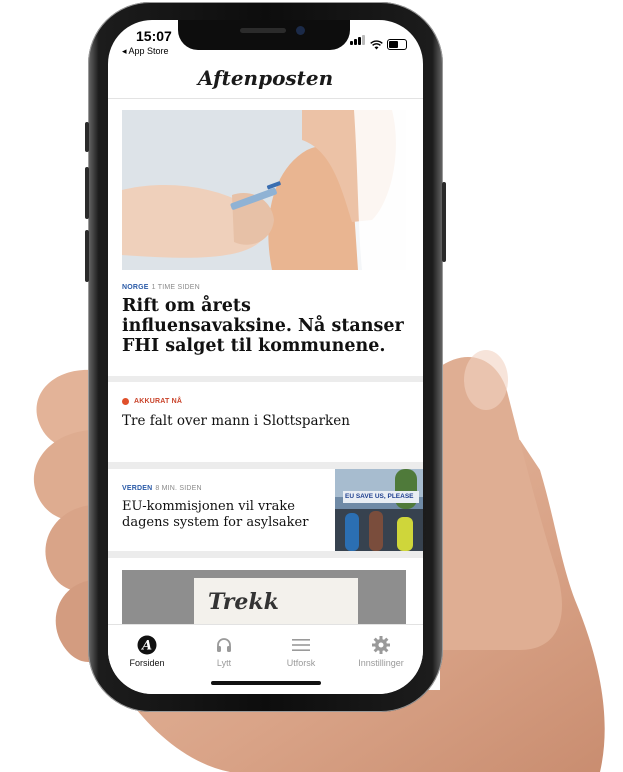  What do you see at coordinates (381, 663) in the screenshot?
I see `tab-label: Innstillinger` at bounding box center [381, 663].